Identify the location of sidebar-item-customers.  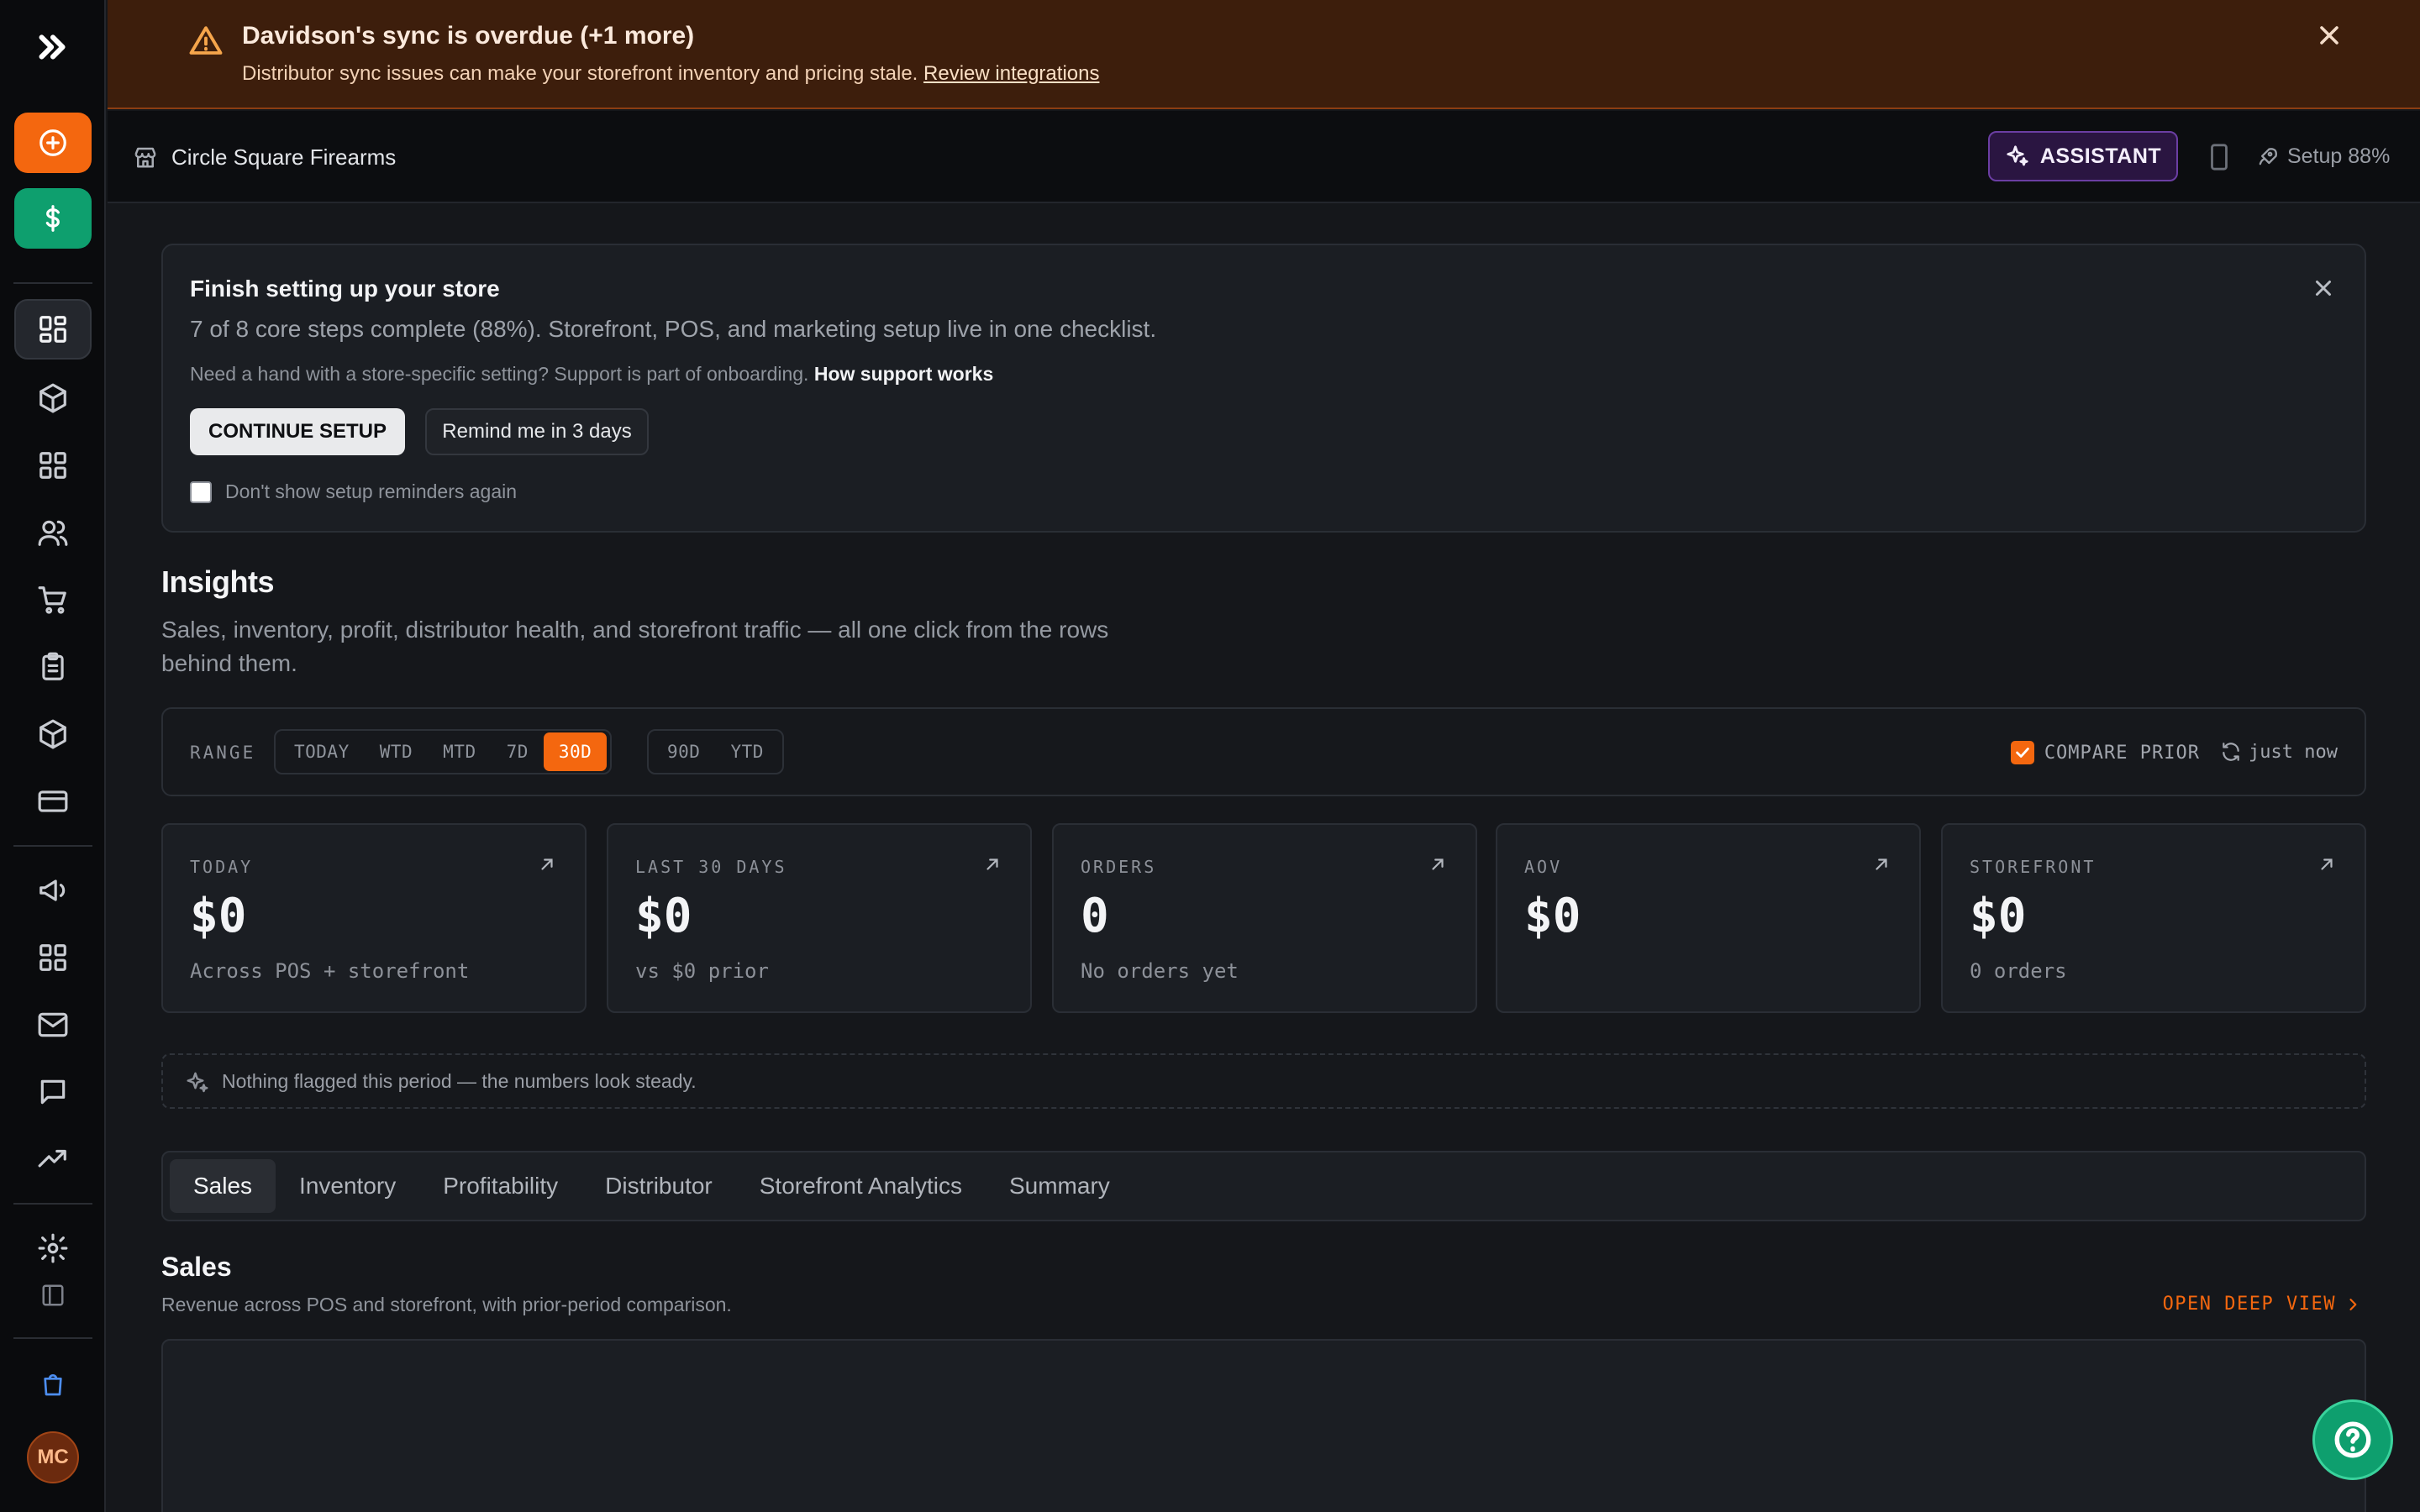
(53, 532).